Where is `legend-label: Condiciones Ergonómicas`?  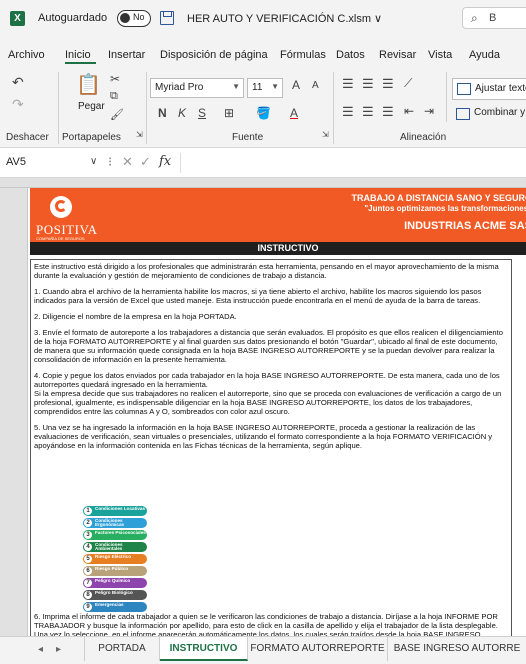
legend-label: Condiciones Ergonómicas is located at coordinates (110, 523).